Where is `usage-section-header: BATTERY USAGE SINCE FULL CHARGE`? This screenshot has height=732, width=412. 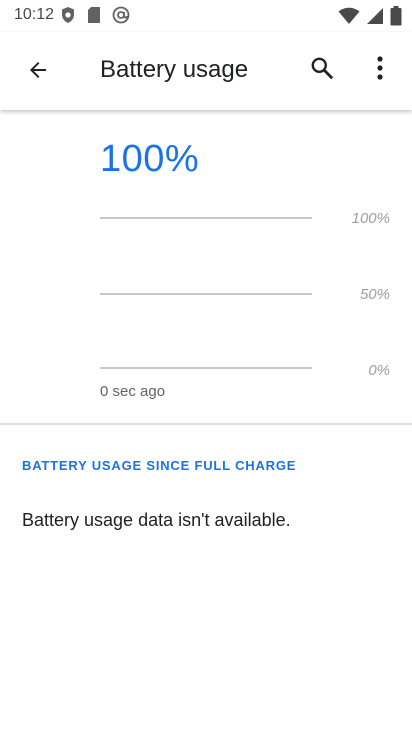
usage-section-header: BATTERY USAGE SINCE FULL CHARGE is located at coordinates (159, 465).